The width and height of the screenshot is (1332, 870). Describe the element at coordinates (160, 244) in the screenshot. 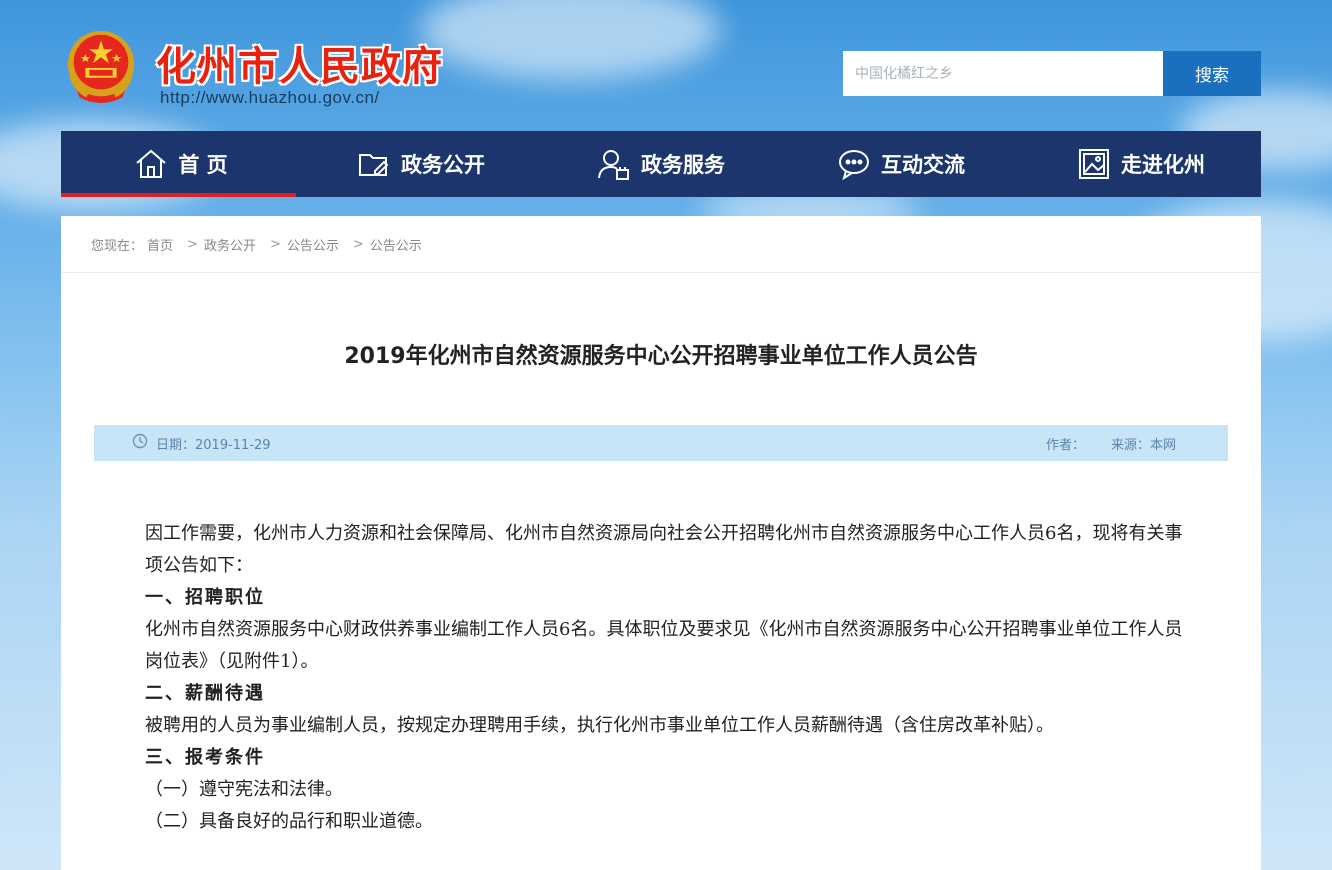

I see `breadcrumb-link: 首页` at that location.